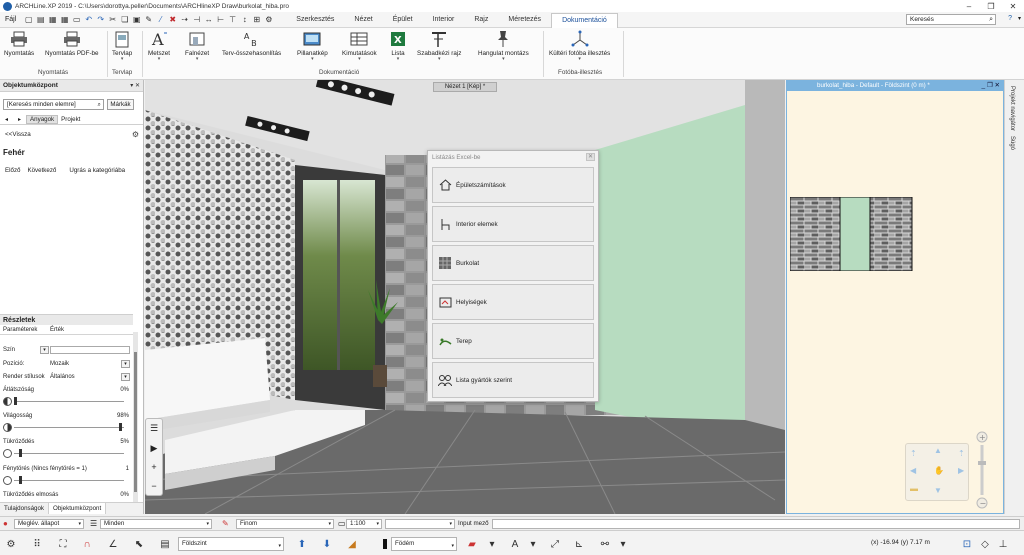 This screenshot has width=1024, height=555. What do you see at coordinates (97, 170) in the screenshot?
I see `goto-category-link: Ugrás a kategóriába` at bounding box center [97, 170].